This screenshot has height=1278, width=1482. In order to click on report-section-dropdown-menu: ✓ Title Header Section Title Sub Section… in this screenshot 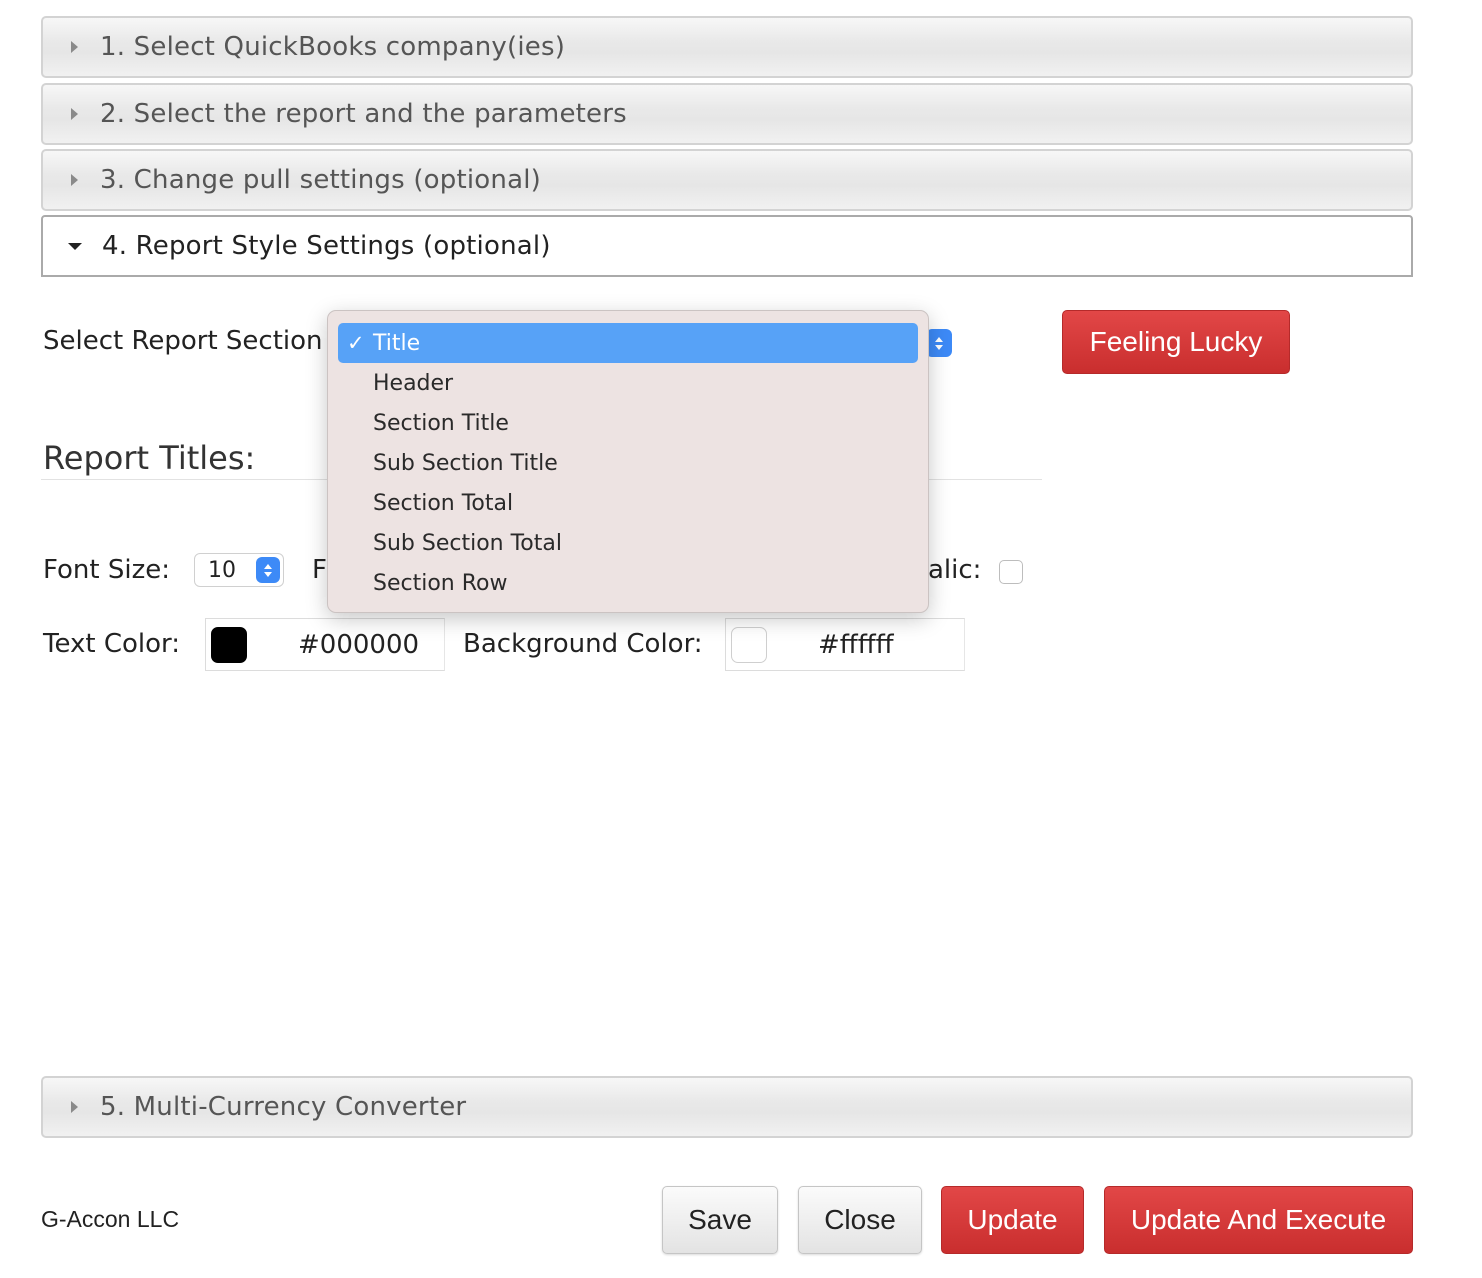, I will do `click(628, 461)`.